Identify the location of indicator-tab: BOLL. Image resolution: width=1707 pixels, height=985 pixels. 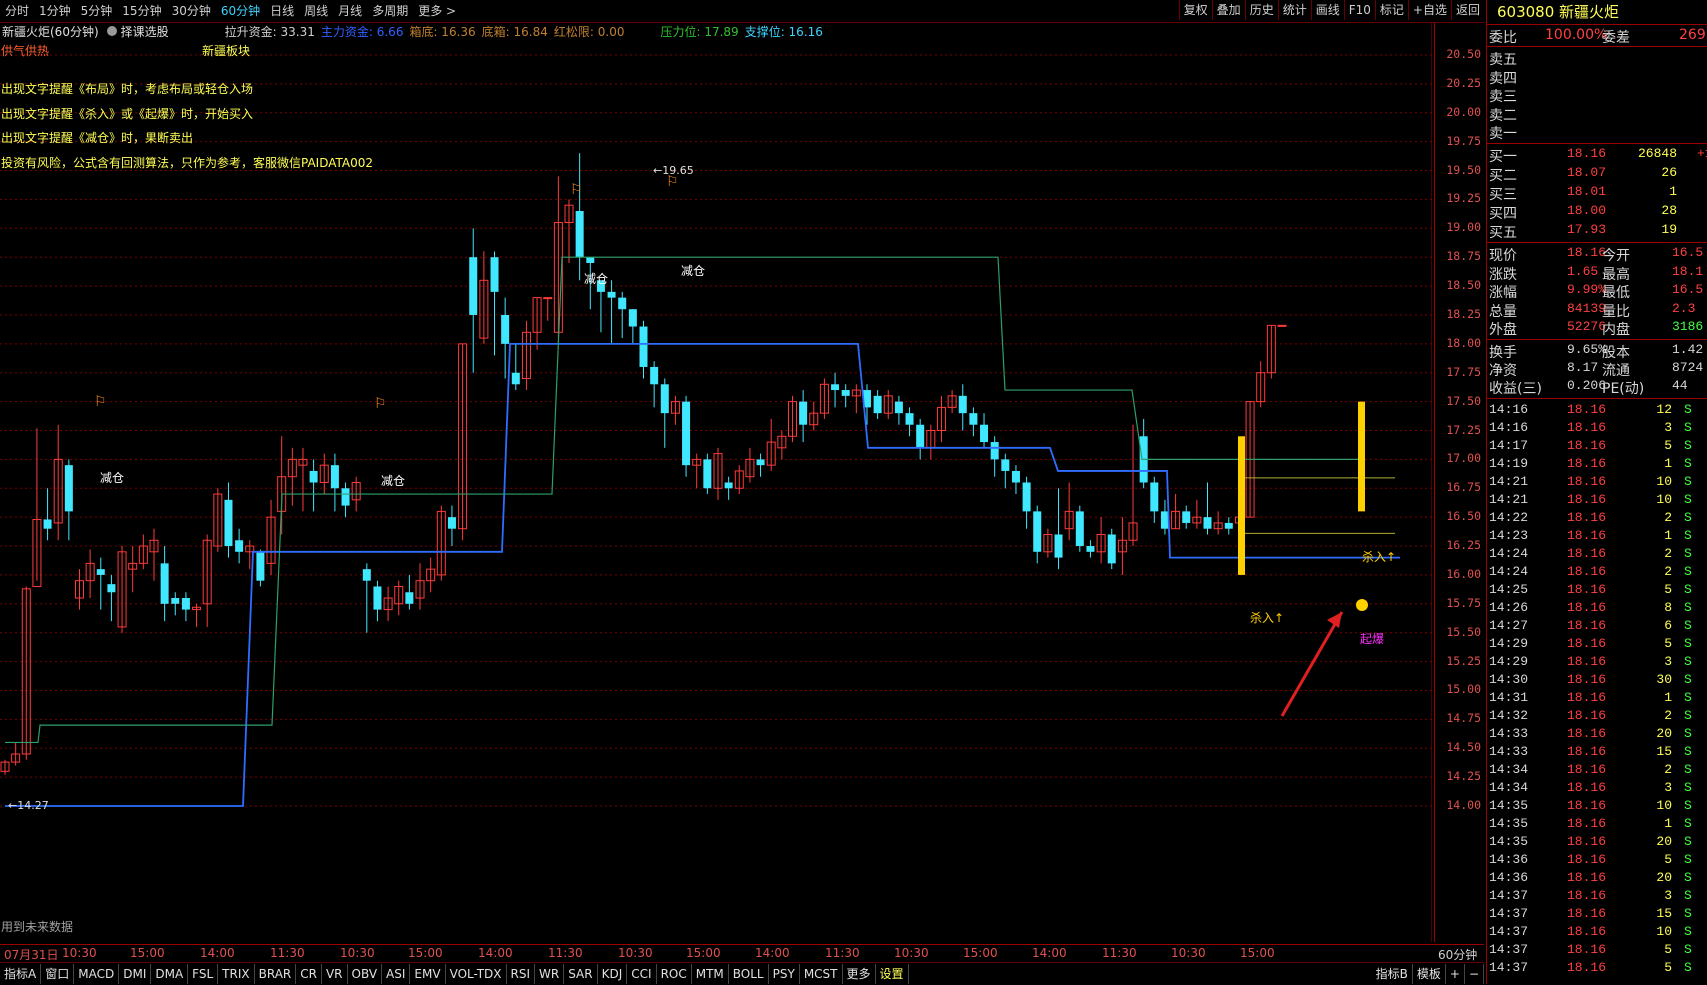
(749, 974).